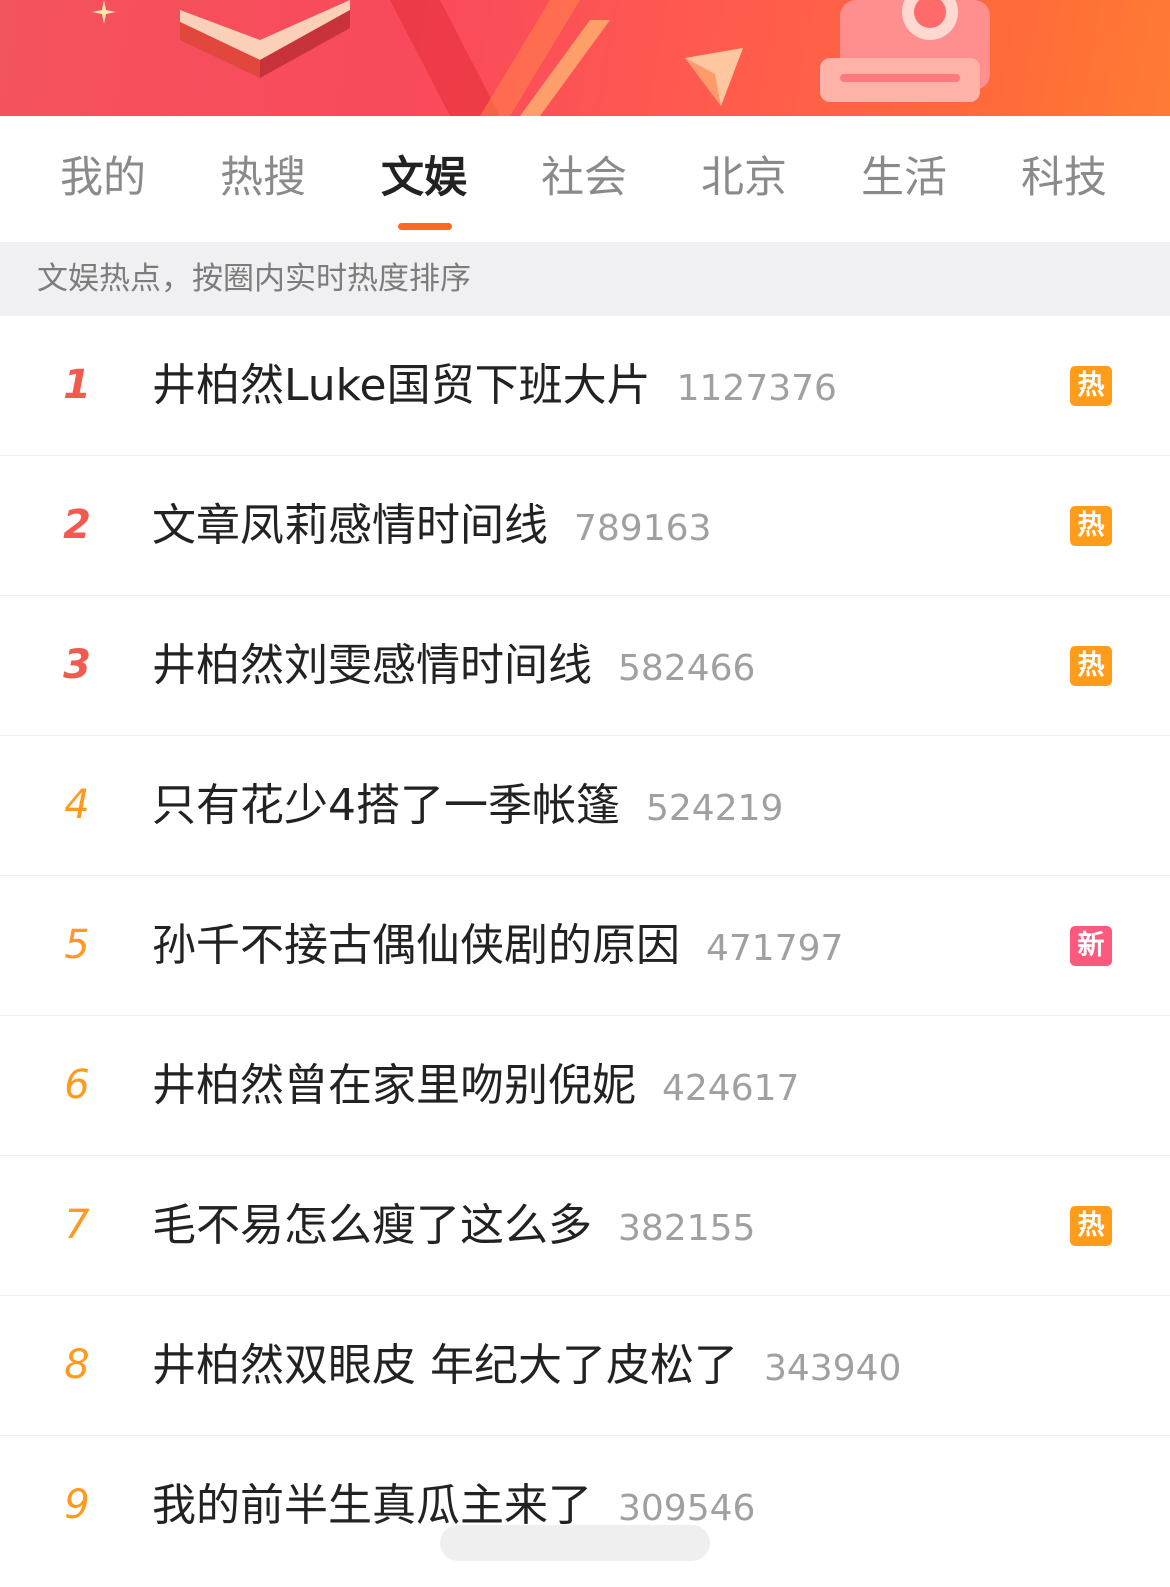 The image size is (1170, 1587). Describe the element at coordinates (263, 178) in the screenshot. I see `tab-hot-search: 热搜` at that location.